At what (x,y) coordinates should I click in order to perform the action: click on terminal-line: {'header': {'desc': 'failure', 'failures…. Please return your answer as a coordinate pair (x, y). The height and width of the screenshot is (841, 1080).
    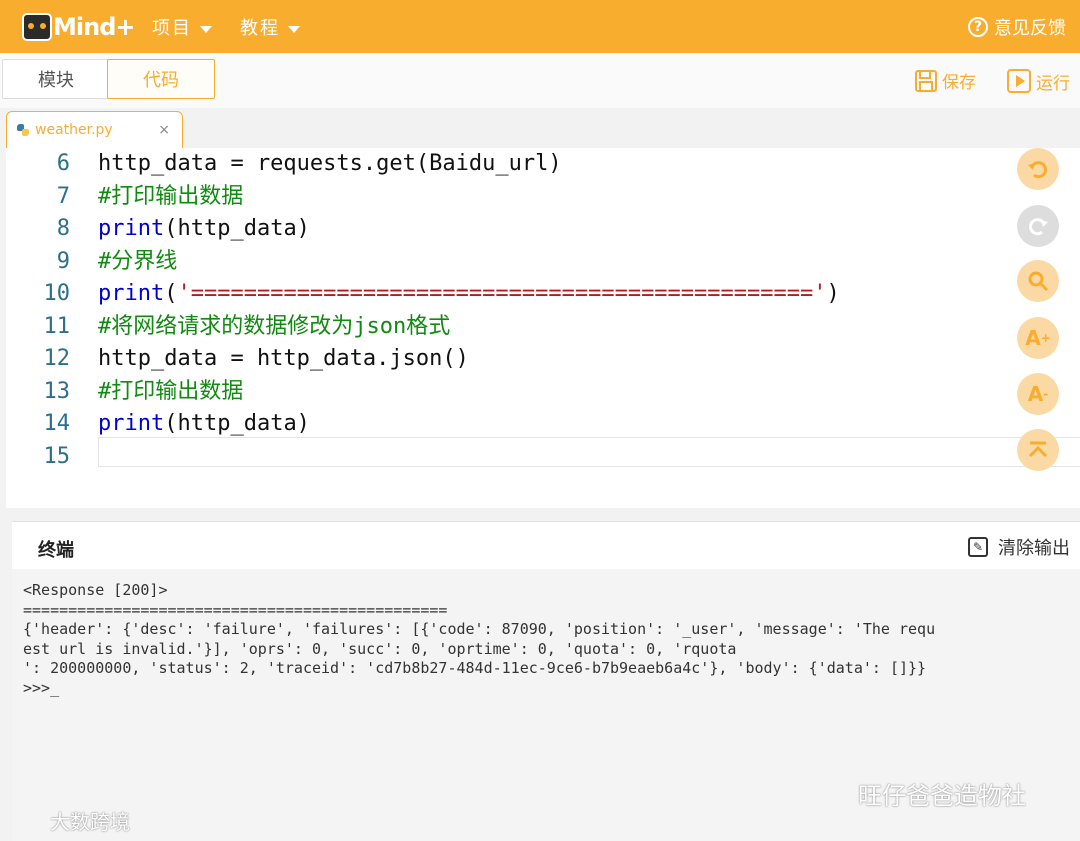
    Looking at the image, I should click on (479, 629).